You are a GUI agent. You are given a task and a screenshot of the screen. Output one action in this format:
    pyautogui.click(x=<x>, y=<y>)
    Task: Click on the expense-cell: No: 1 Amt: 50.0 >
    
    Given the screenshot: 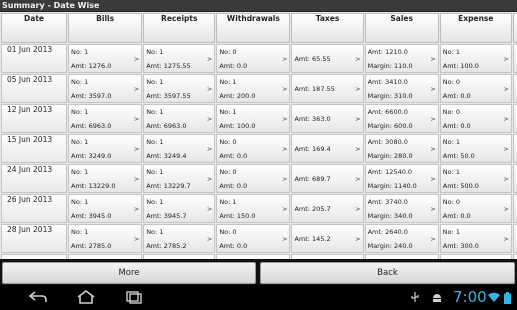 What is the action you would take?
    pyautogui.click(x=475, y=148)
    